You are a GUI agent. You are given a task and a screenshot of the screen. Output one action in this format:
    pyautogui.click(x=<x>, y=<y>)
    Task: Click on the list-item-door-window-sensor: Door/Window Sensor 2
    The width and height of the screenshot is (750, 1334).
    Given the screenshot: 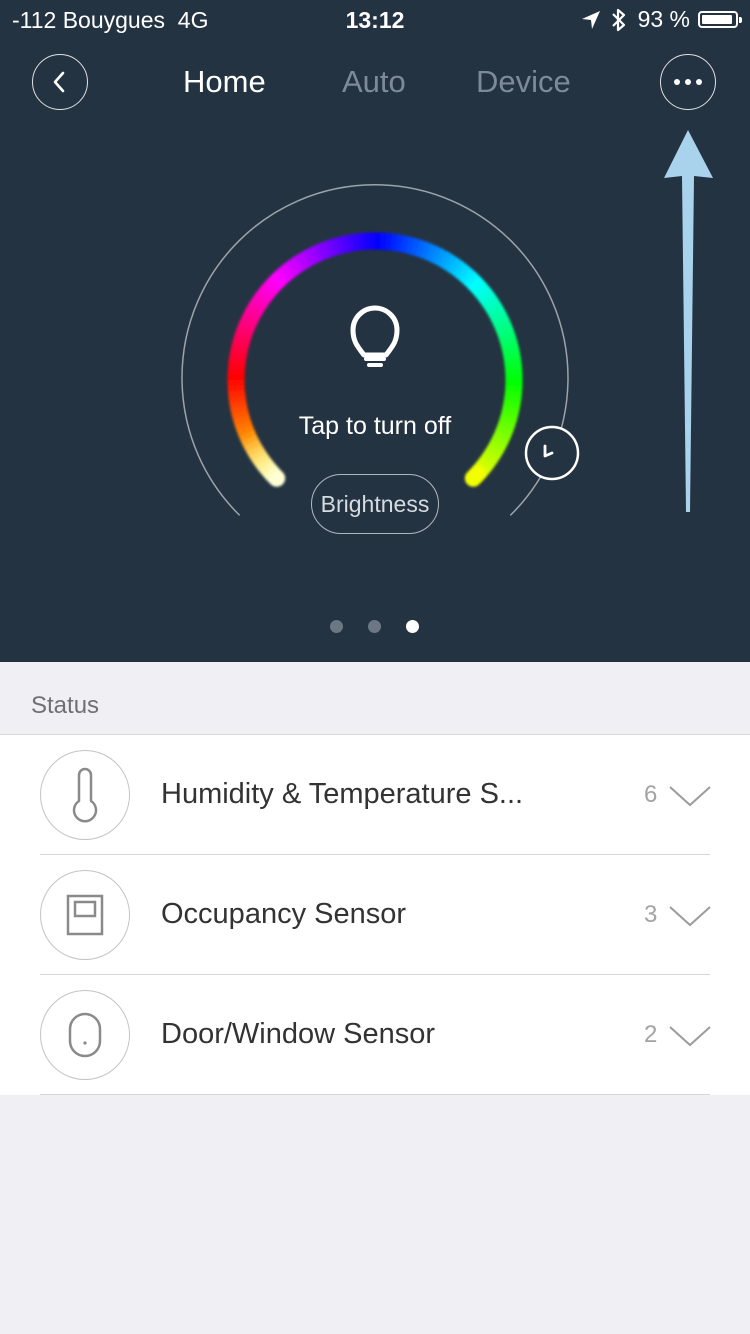 What is the action you would take?
    pyautogui.click(x=375, y=1035)
    